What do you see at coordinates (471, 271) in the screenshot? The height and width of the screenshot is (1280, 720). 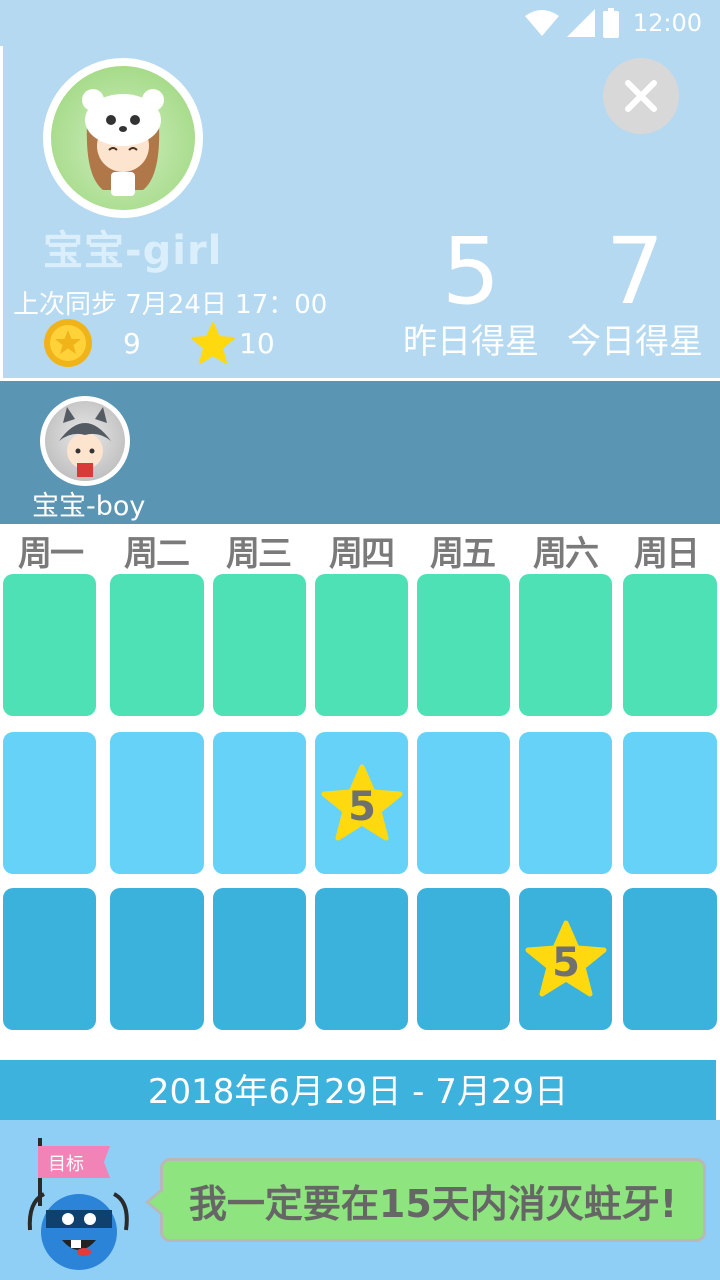 I see `yesterday-stars-value: 5` at bounding box center [471, 271].